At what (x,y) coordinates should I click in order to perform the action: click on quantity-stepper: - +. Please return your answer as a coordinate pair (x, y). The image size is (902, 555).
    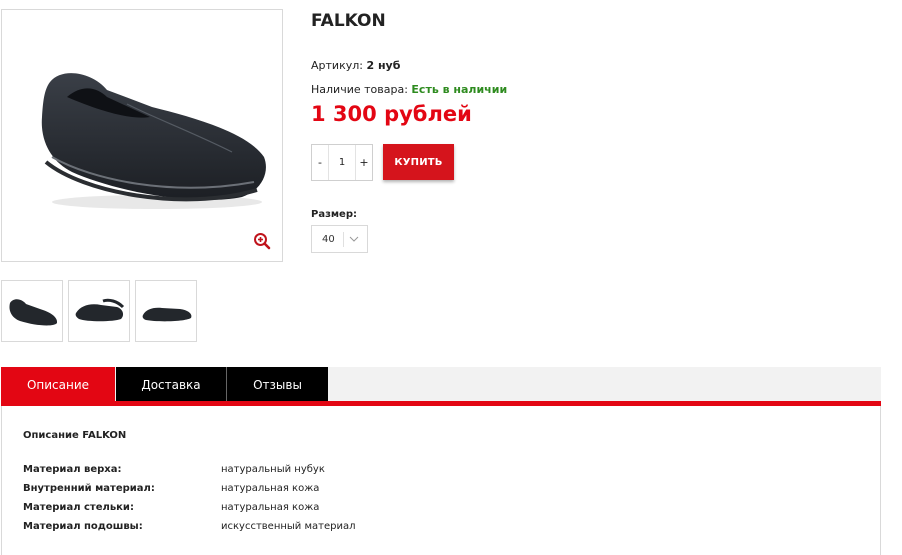
    Looking at the image, I should click on (342, 162).